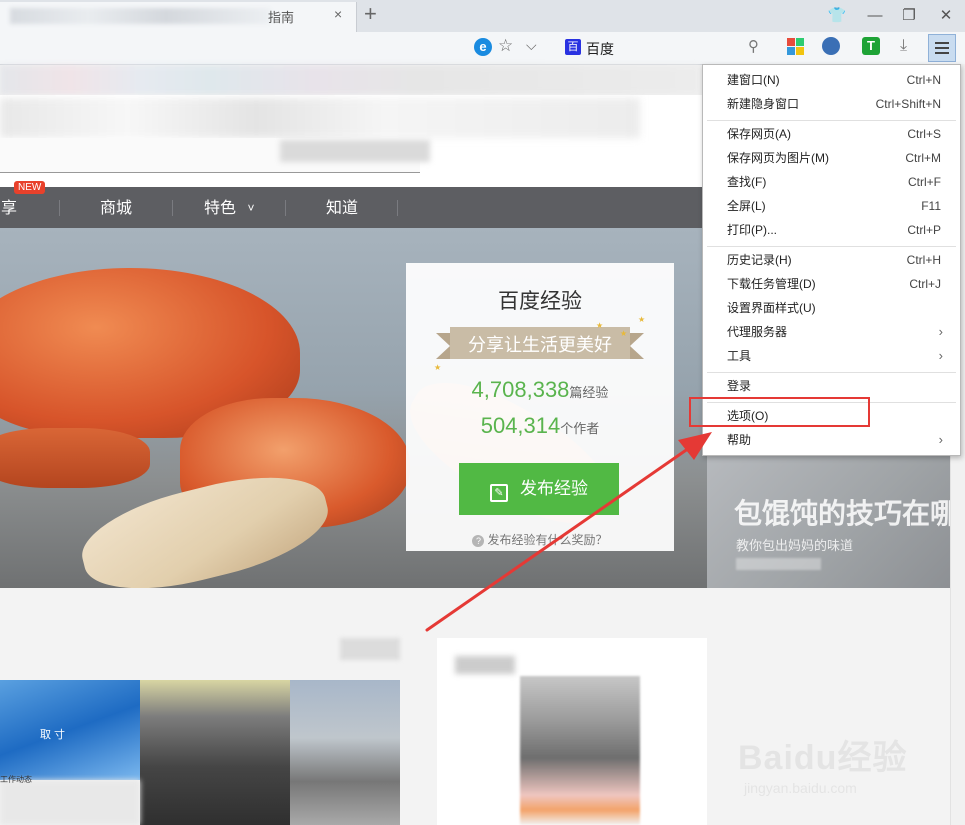 The image size is (965, 825). What do you see at coordinates (540, 301) in the screenshot?
I see `card-title: 百度经验` at bounding box center [540, 301].